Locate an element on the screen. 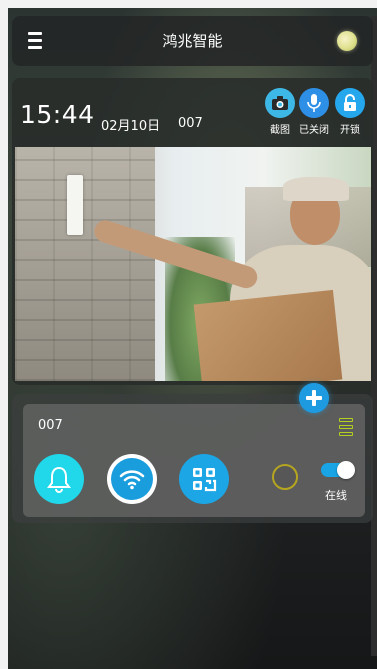 The image size is (377, 669). current-date: 02月10日 is located at coordinates (131, 126).